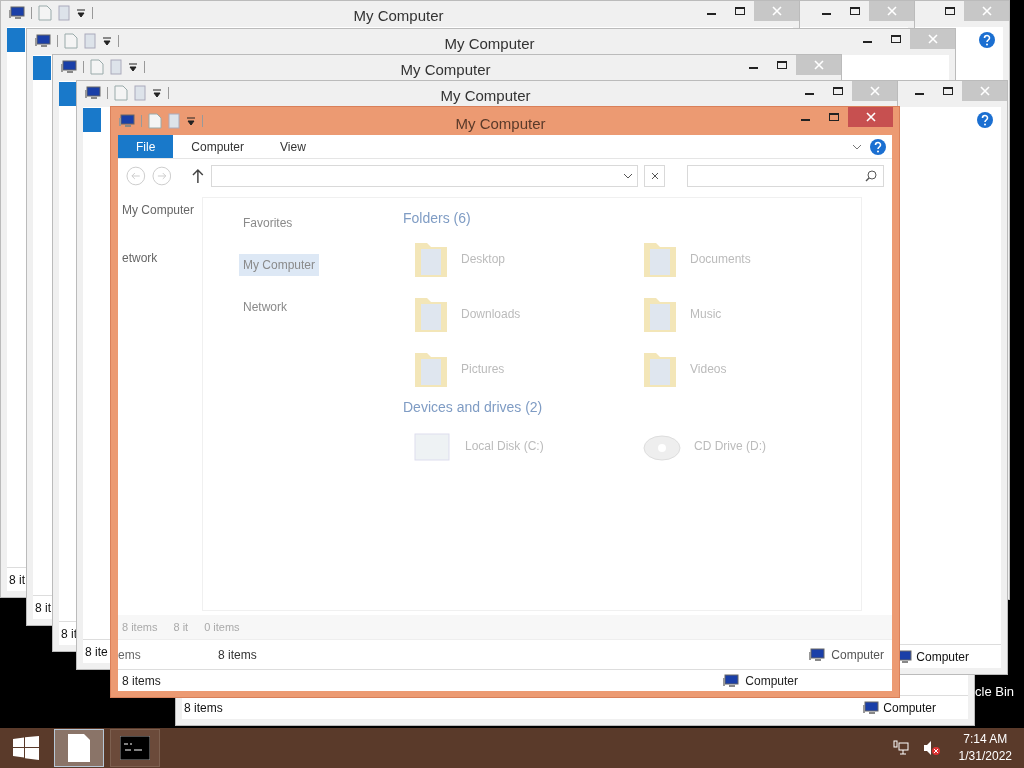  What do you see at coordinates (871, 176) in the screenshot?
I see `search-icon` at bounding box center [871, 176].